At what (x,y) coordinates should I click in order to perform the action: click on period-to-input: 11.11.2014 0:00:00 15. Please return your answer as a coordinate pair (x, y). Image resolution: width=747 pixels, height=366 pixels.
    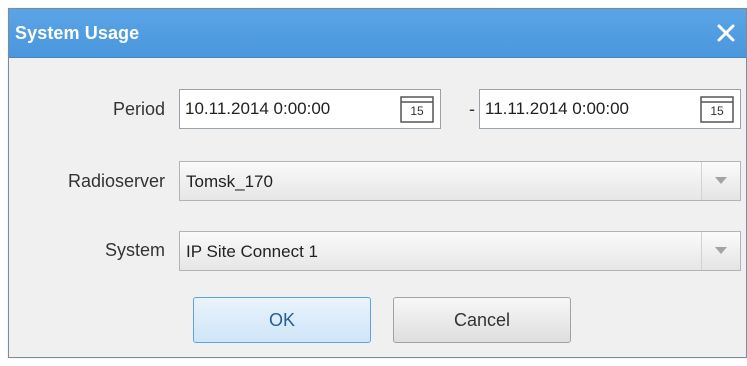
    Looking at the image, I should click on (610, 109).